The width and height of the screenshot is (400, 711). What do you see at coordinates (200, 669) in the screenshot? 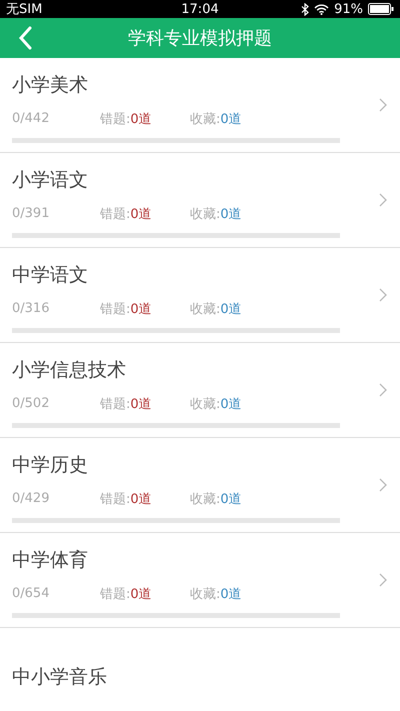
I see `subject-row: 中小学音乐` at bounding box center [200, 669].